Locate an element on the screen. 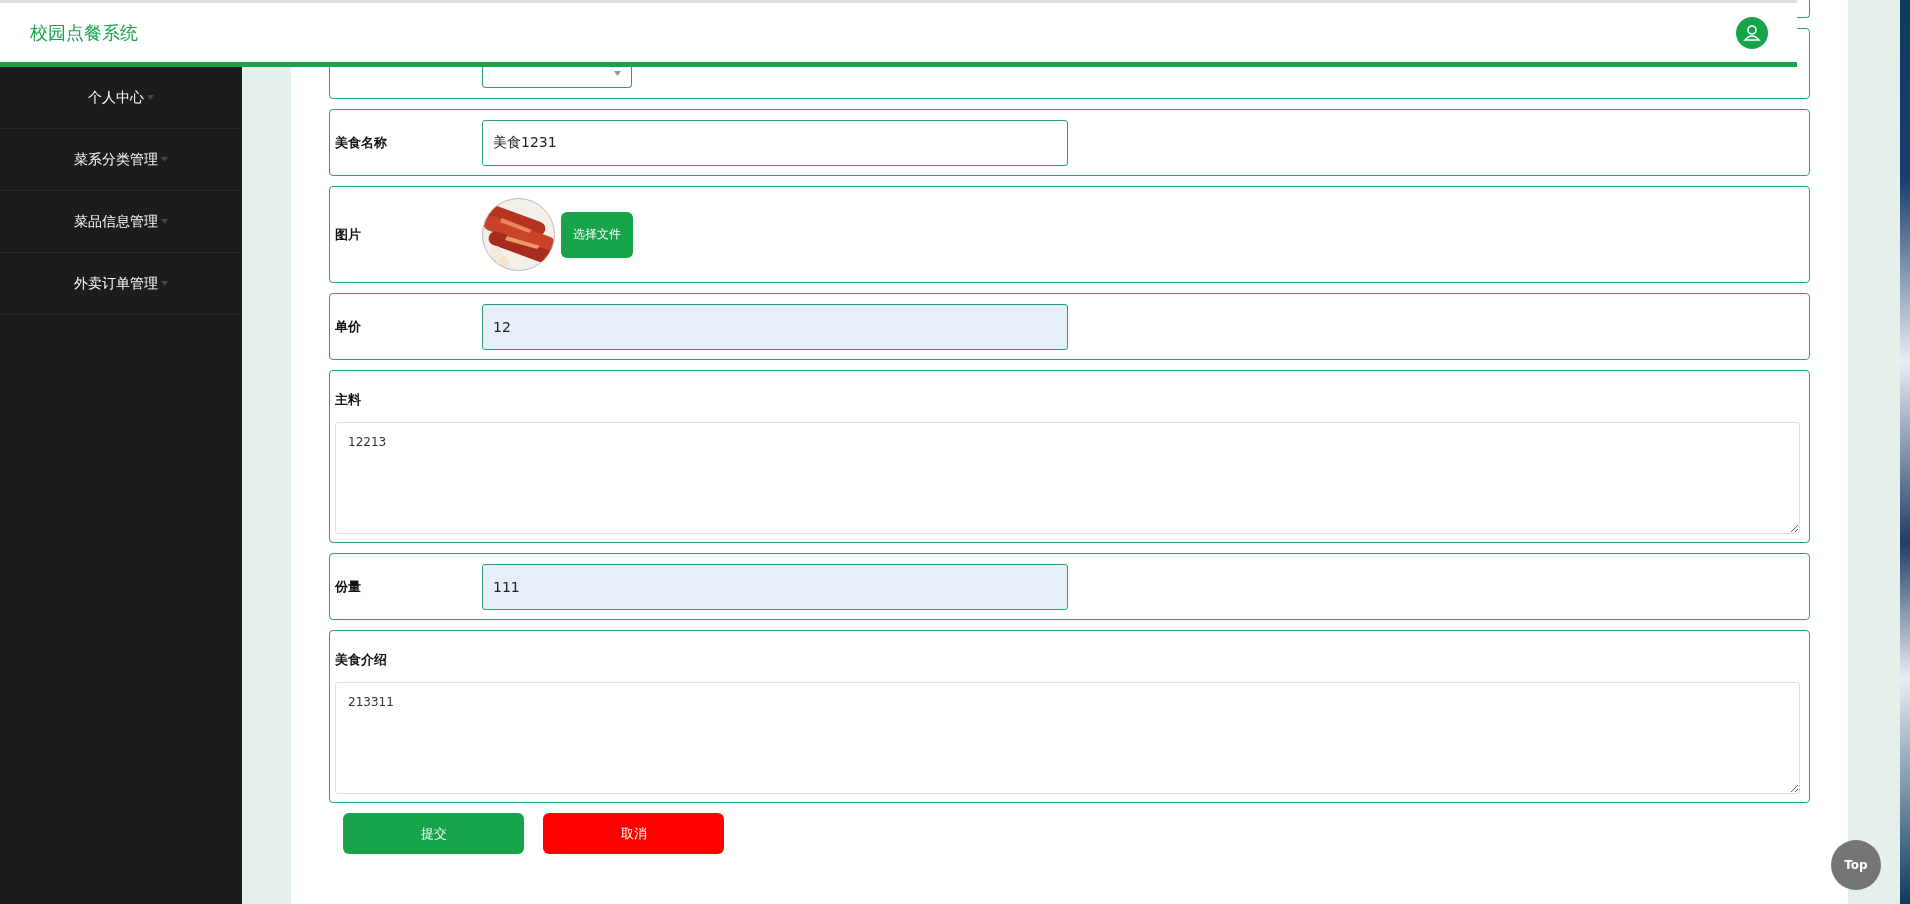  field-label: 美食名称 is located at coordinates (361, 142).